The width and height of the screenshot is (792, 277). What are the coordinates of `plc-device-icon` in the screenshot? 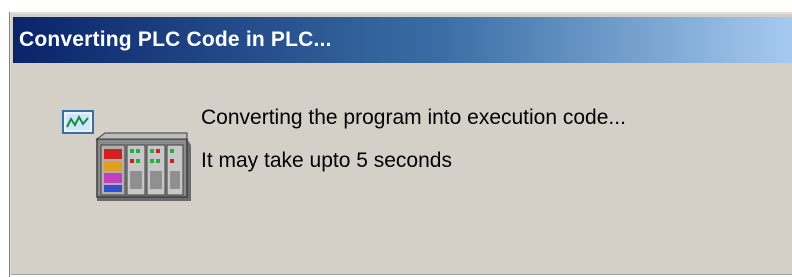 It's located at (126, 155).